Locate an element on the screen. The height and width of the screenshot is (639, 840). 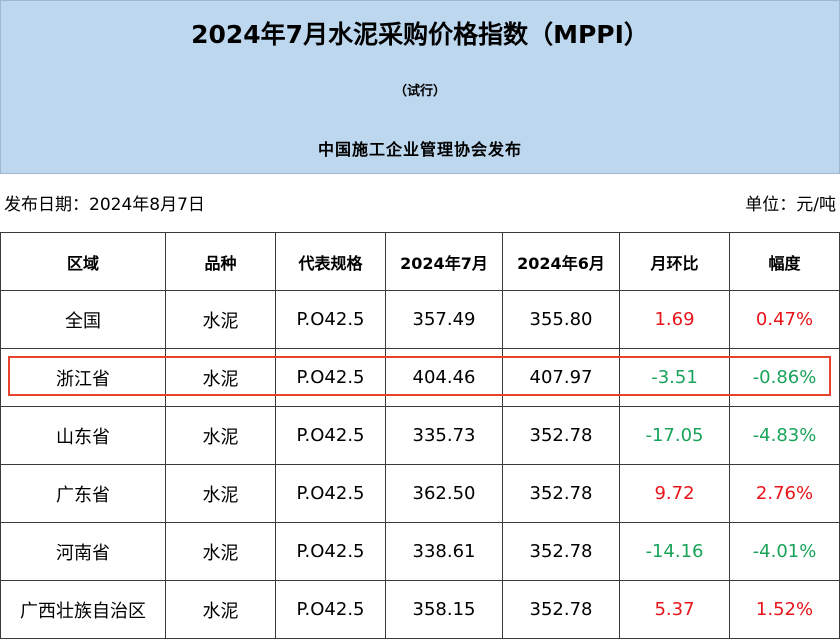
change-pct-cell: -4.01% is located at coordinates (784, 551).